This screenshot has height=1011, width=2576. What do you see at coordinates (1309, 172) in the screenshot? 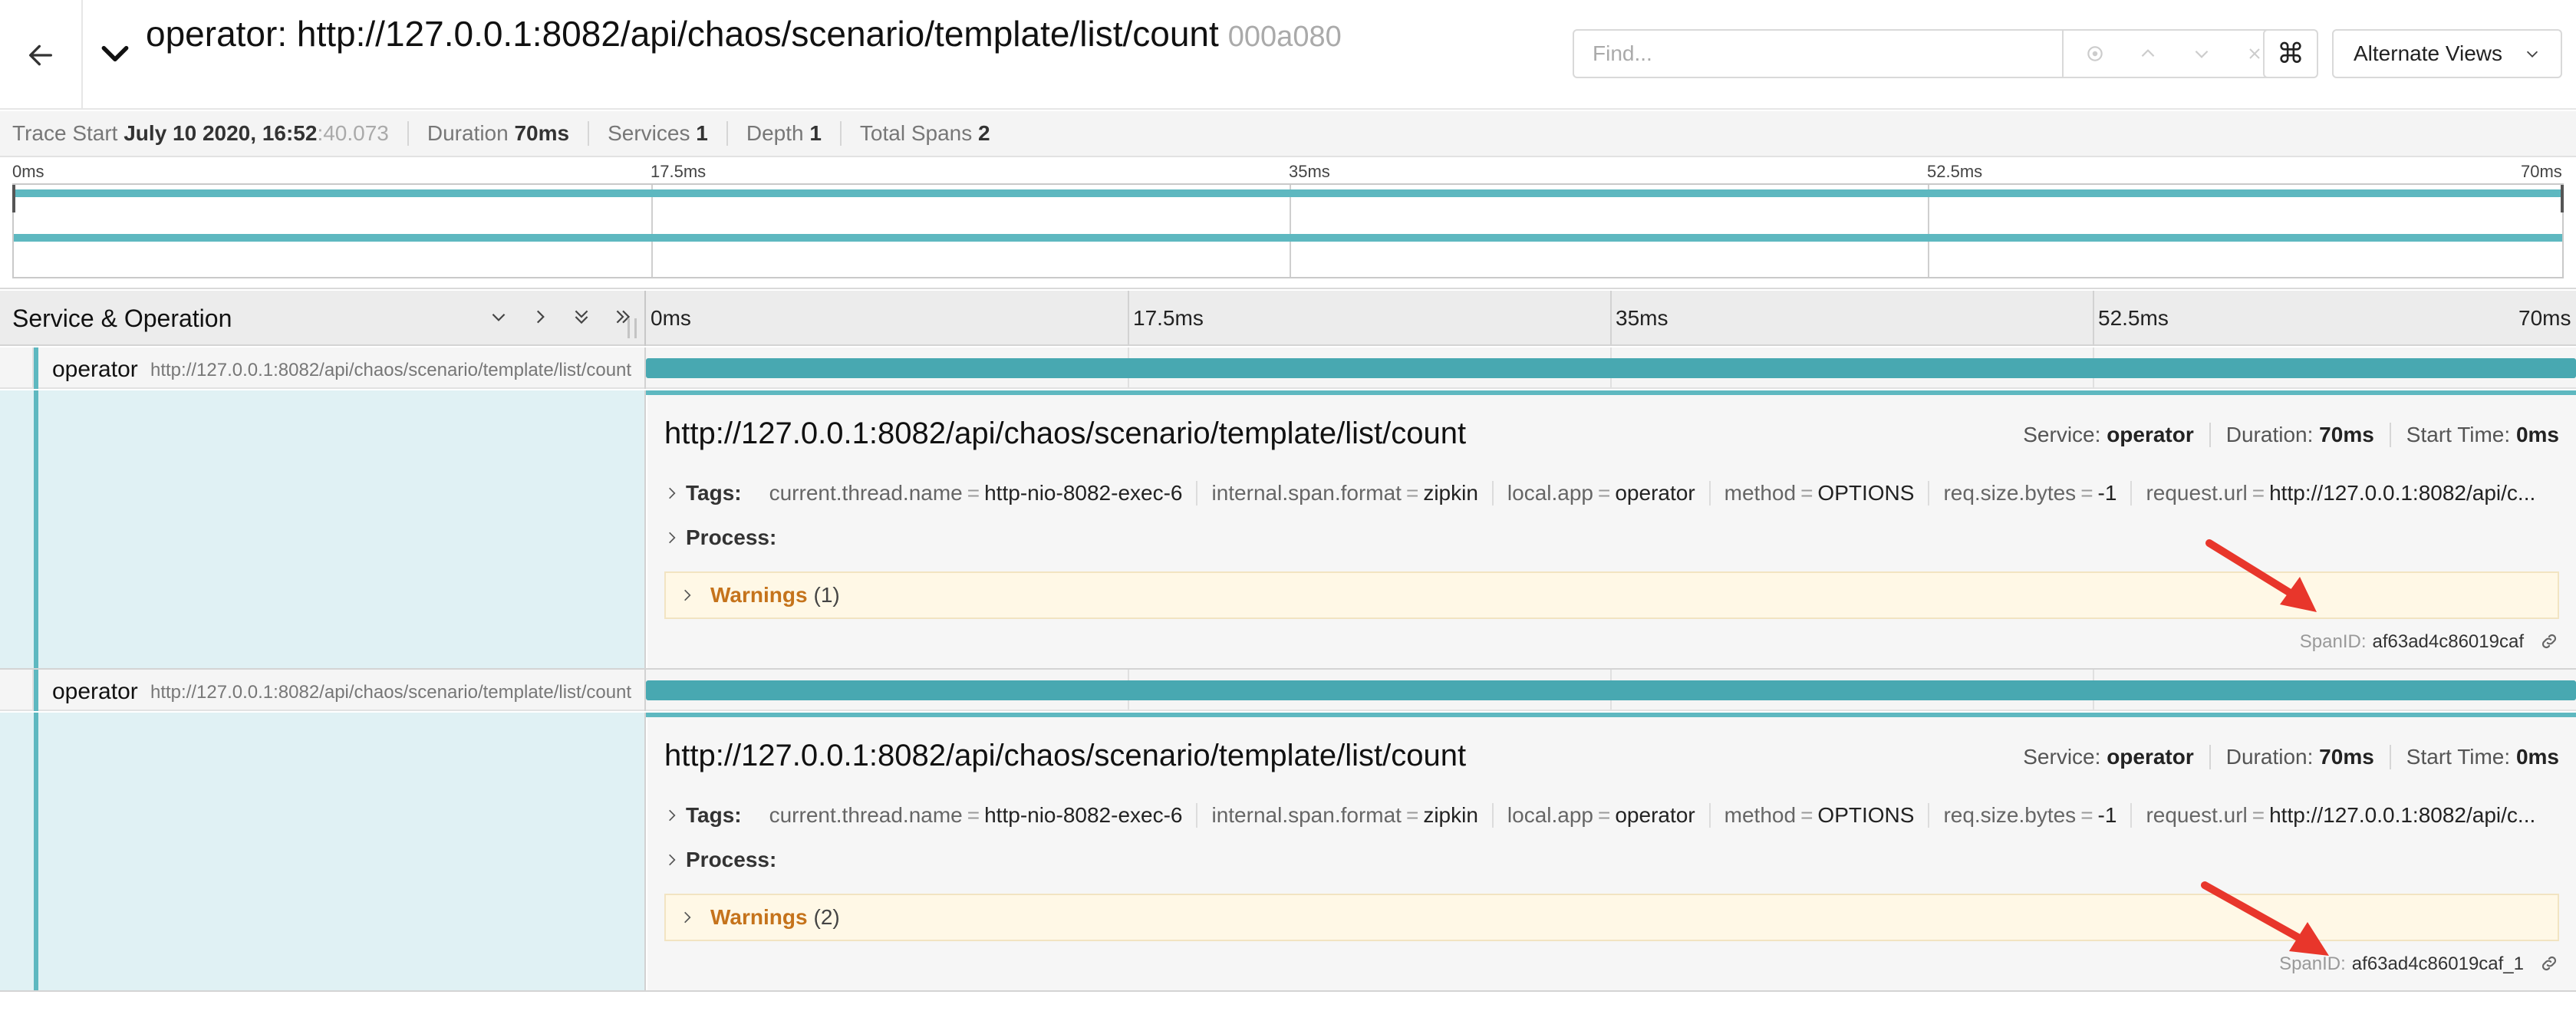
I see `minimap-tick: 35ms` at bounding box center [1309, 172].